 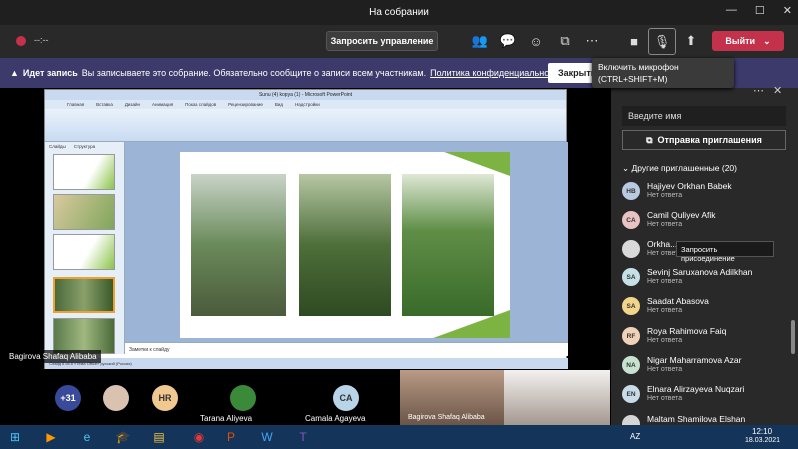 I want to click on slide-thumb-selected, so click(x=84, y=295).